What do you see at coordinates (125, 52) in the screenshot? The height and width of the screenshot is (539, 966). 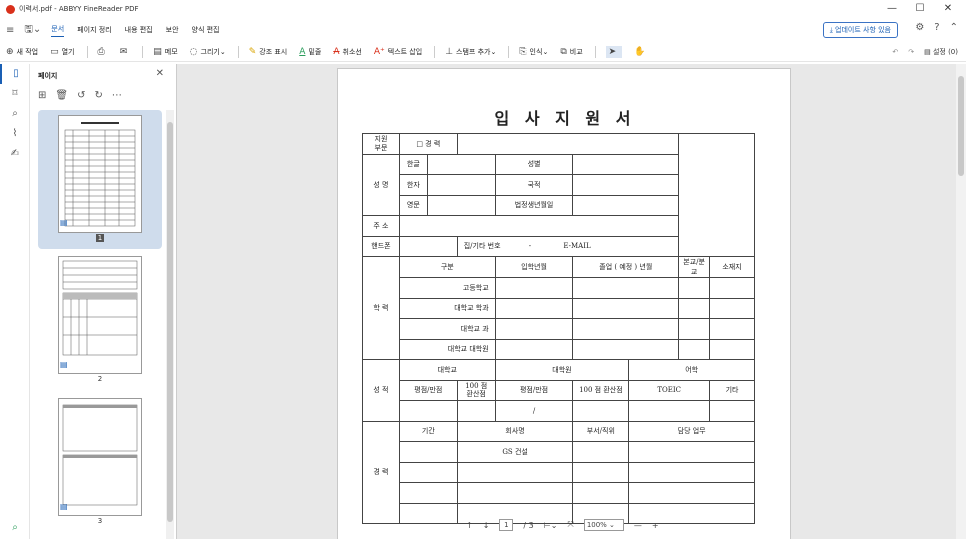 I see `email-button: ✉` at bounding box center [125, 52].